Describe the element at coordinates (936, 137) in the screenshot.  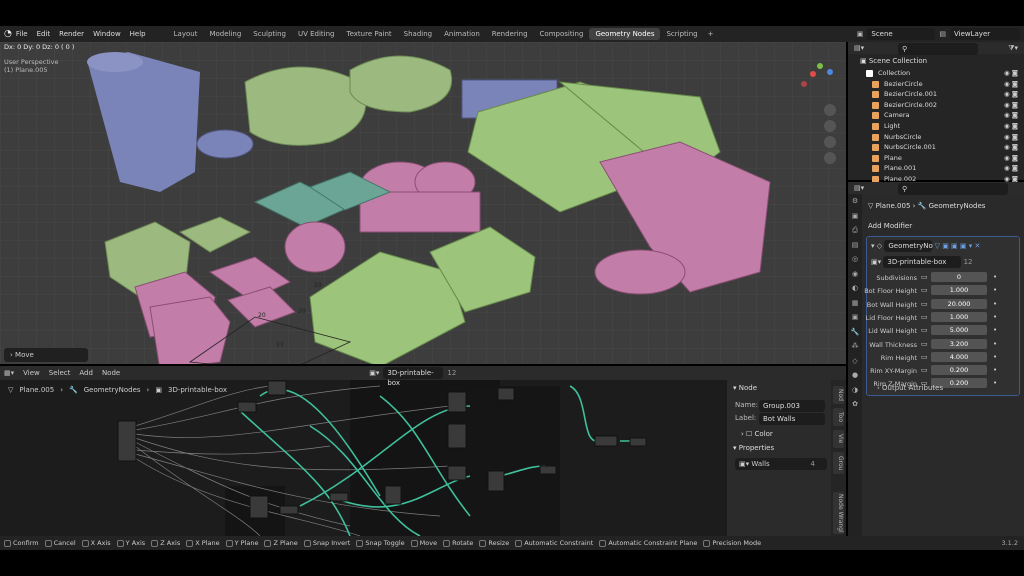
I see `outliner-item: NurbsCircle ◉ ◙` at that location.